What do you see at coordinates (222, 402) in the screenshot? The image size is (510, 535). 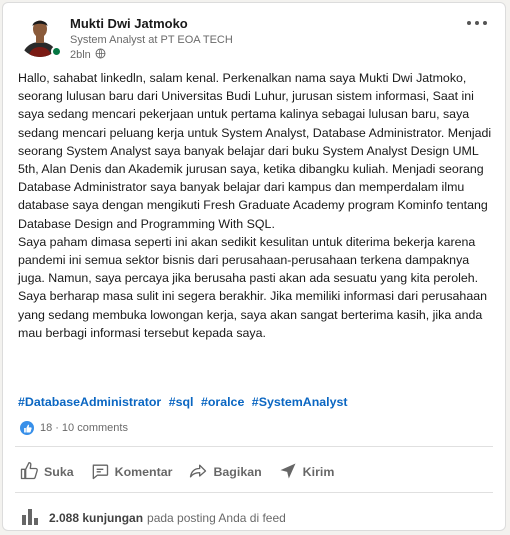 I see `hashtag-link: #oralce` at bounding box center [222, 402].